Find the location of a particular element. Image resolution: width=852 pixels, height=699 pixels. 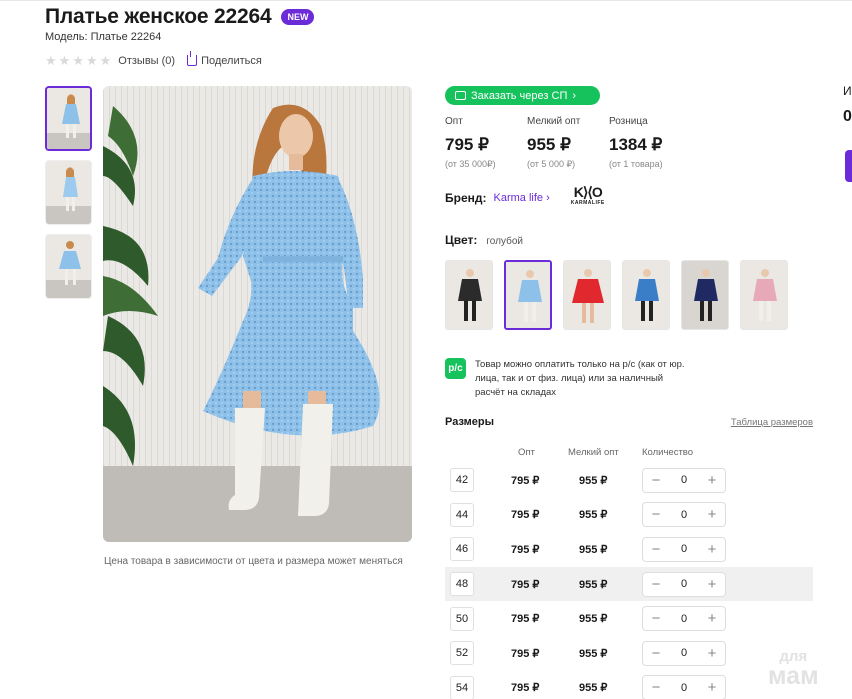

swatch-blue is located at coordinates (646, 295).